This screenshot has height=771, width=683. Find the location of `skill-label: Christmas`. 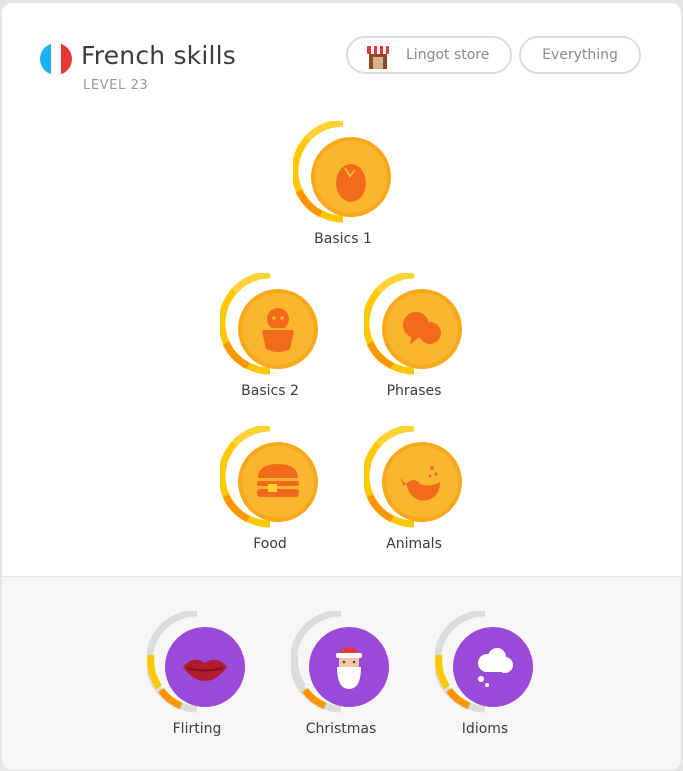

skill-label: Christmas is located at coordinates (341, 729).